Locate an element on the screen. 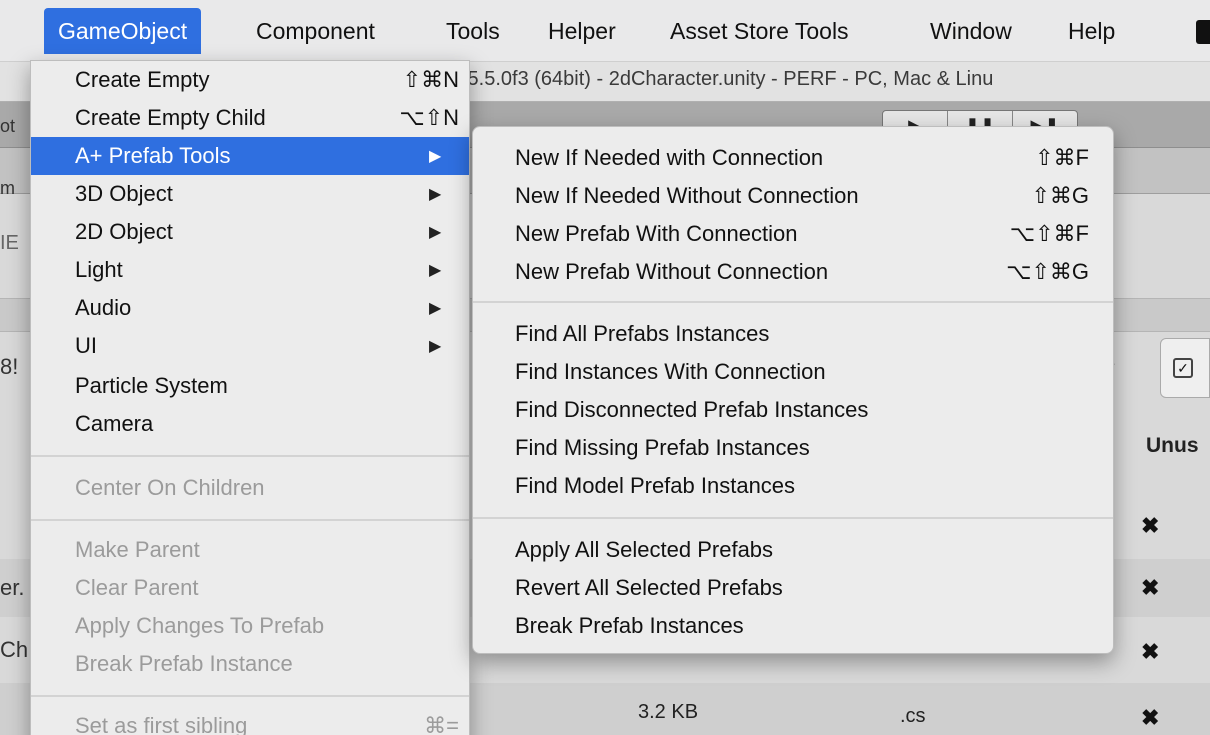 The width and height of the screenshot is (1210, 735). menu-item-label: Create Empty is located at coordinates (142, 79).